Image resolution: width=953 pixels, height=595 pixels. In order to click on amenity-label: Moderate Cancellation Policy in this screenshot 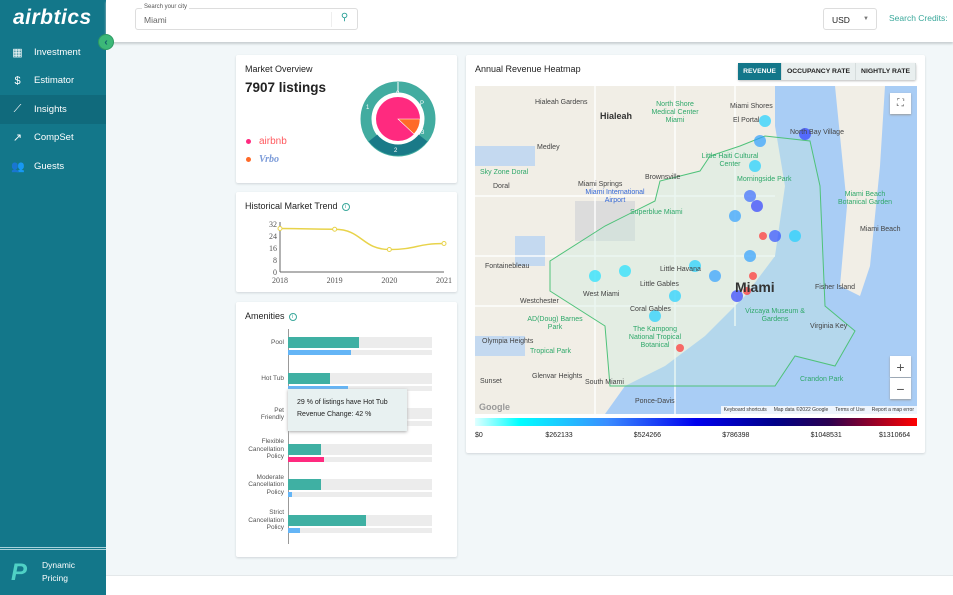, I will do `click(266, 484)`.